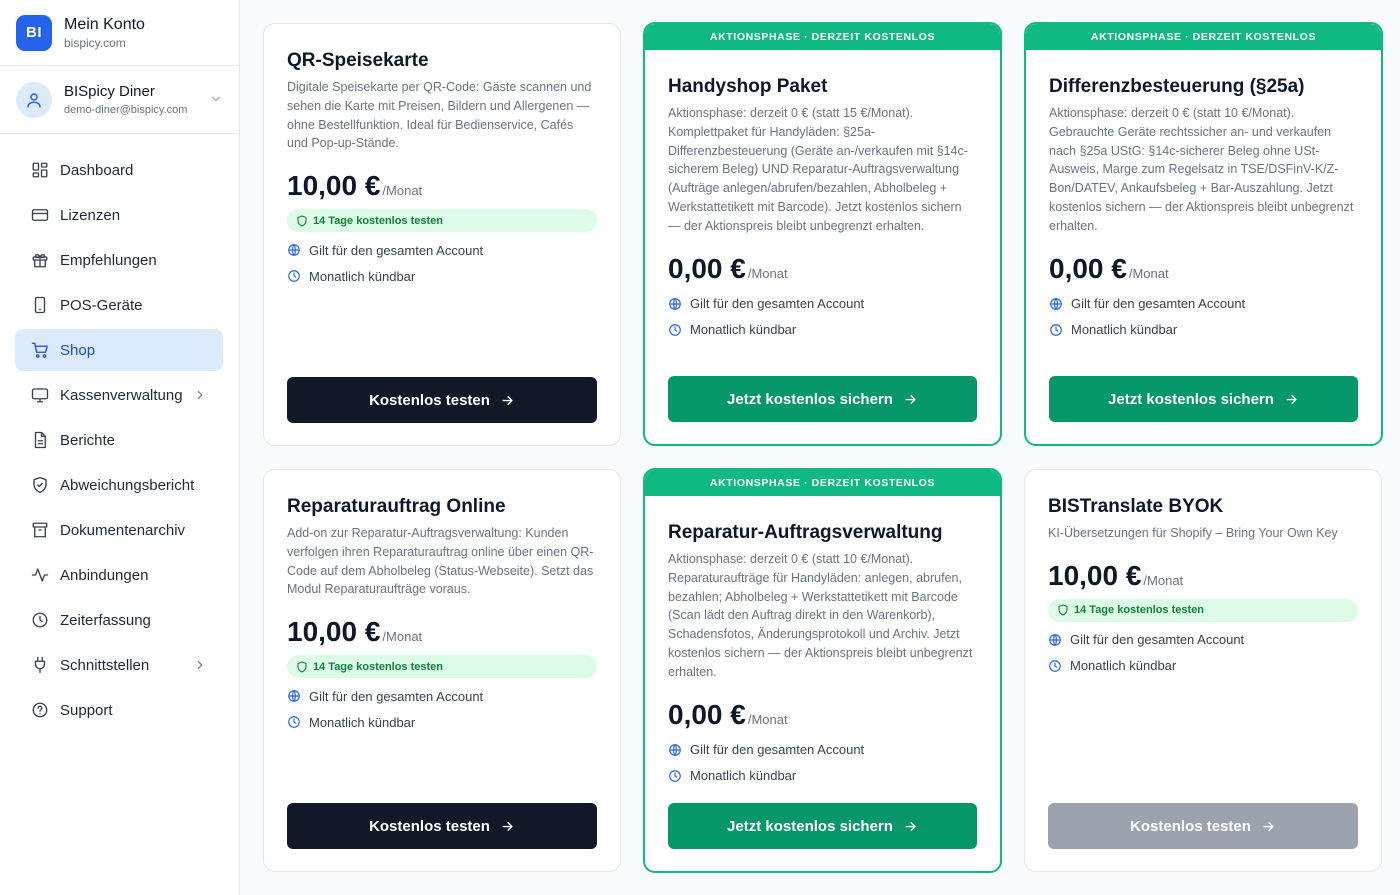 The width and height of the screenshot is (1400, 895). Describe the element at coordinates (34, 32) in the screenshot. I see `account-logo: BI` at that location.